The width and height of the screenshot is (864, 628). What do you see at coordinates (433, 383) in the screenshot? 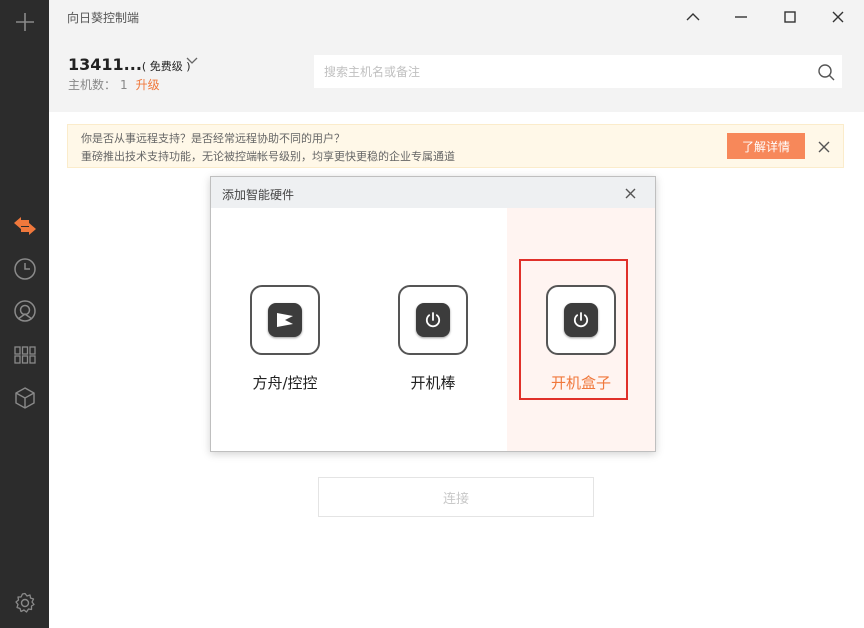
I see `option-power-stick-label: 开机棒` at bounding box center [433, 383].